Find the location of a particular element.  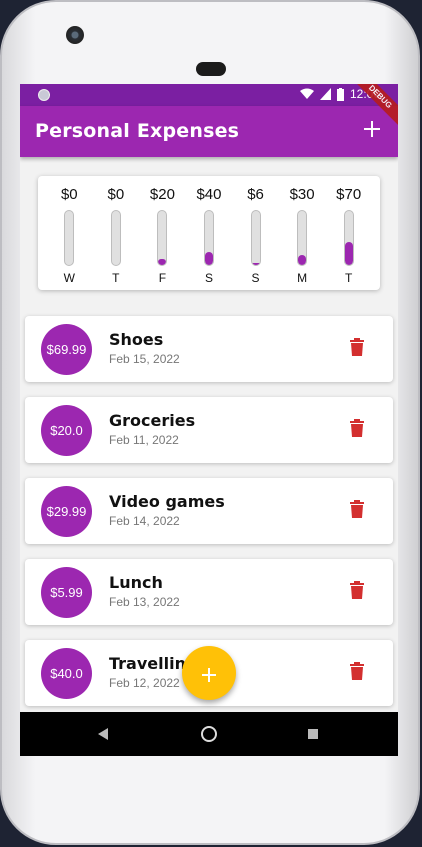

amount-avatar: $29.99 is located at coordinates (66, 511).